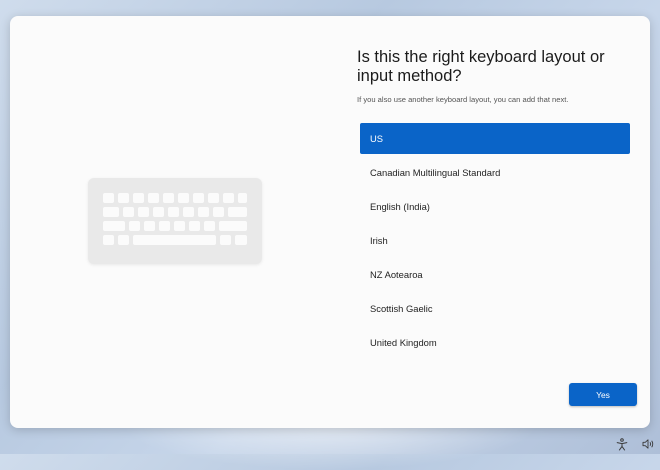 The width and height of the screenshot is (660, 470). I want to click on layout-option-label: US, so click(377, 138).